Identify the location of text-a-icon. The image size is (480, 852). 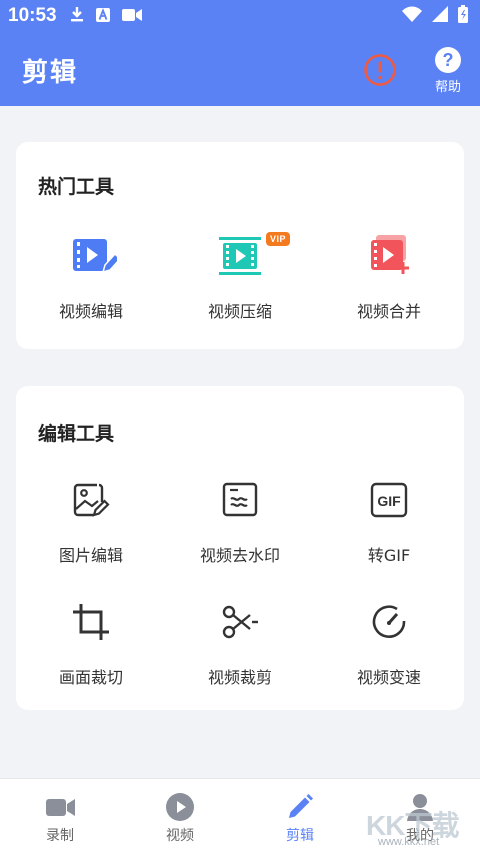
(103, 16).